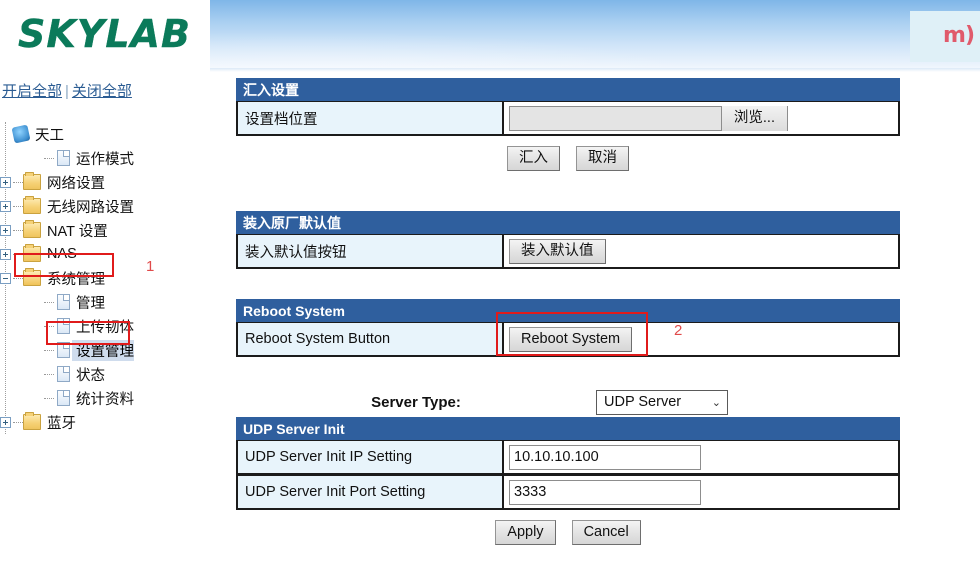 The height and width of the screenshot is (582, 980). I want to click on sidebar-item-label: 无线网路设置, so click(90, 207).